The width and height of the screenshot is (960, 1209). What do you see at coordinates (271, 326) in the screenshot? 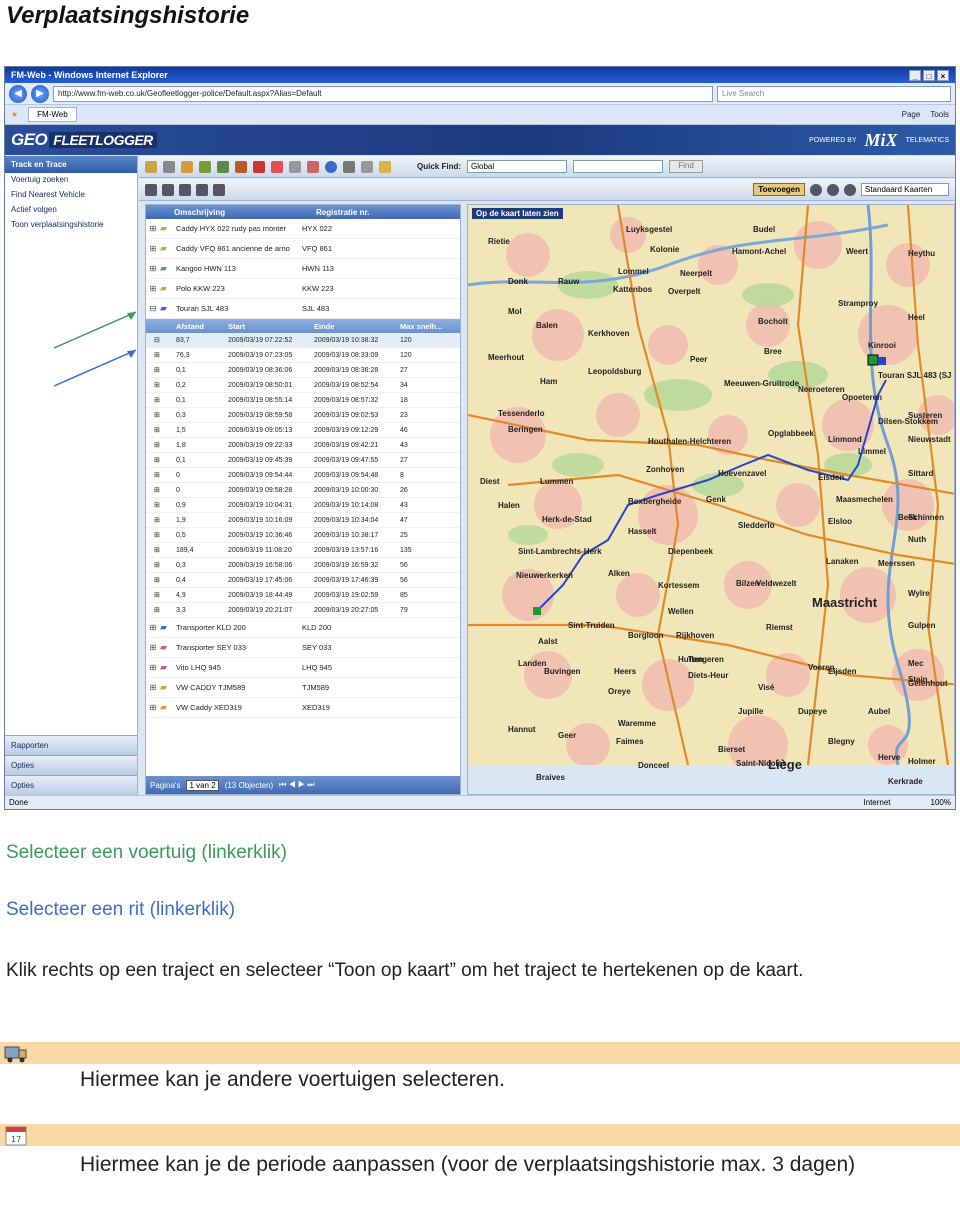
I see `col-start: Start` at bounding box center [271, 326].